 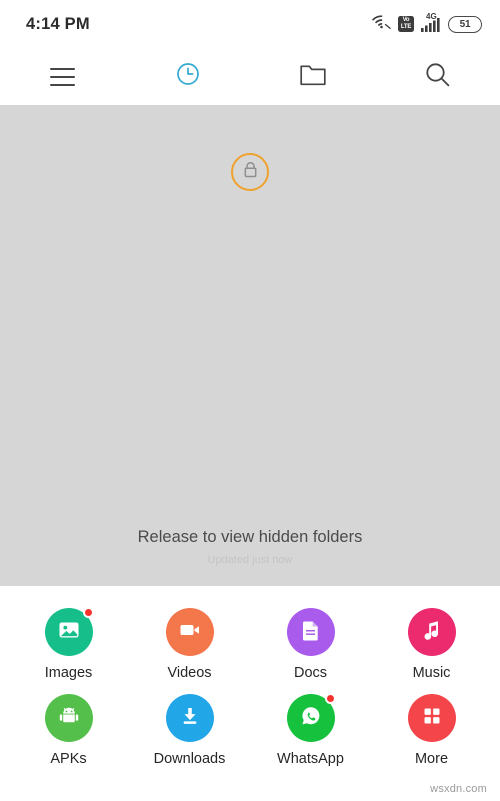 I want to click on recent-tab, so click(x=187, y=76).